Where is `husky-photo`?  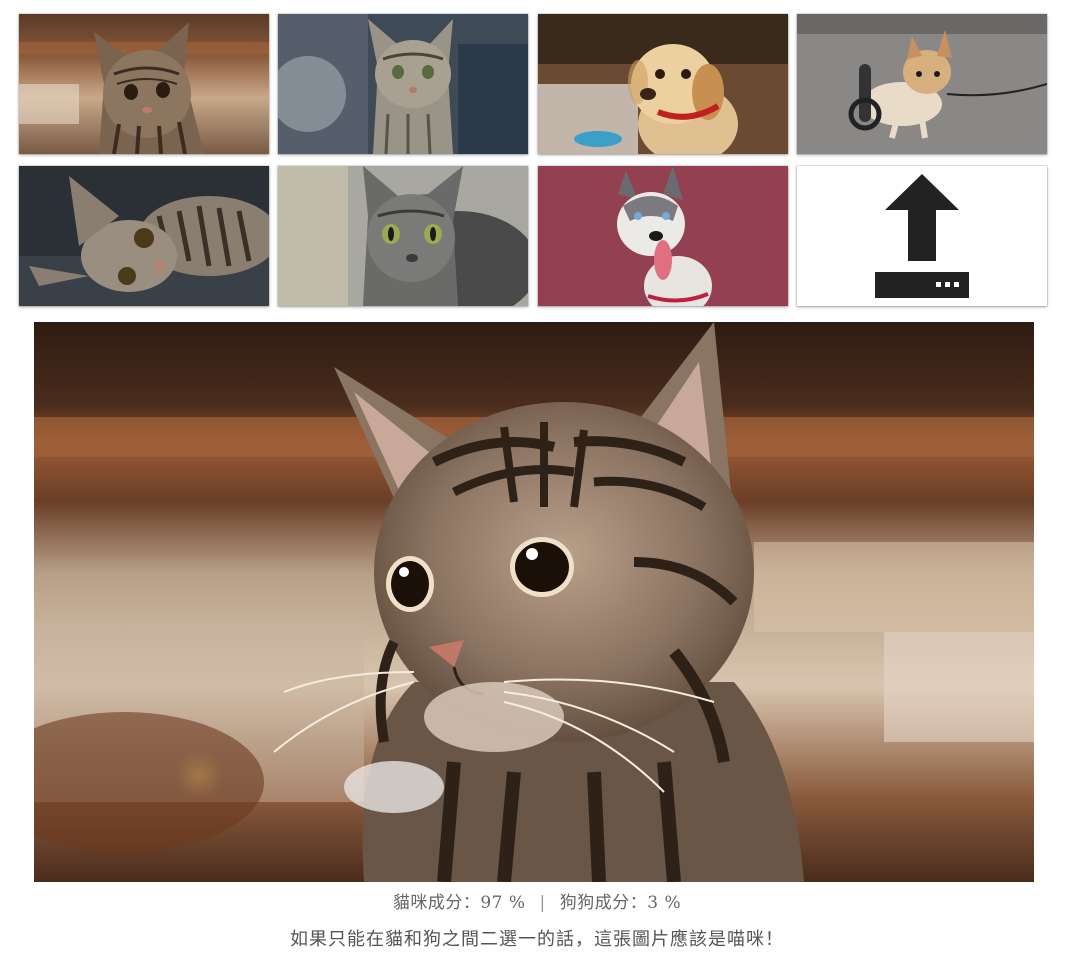
husky-photo is located at coordinates (663, 236).